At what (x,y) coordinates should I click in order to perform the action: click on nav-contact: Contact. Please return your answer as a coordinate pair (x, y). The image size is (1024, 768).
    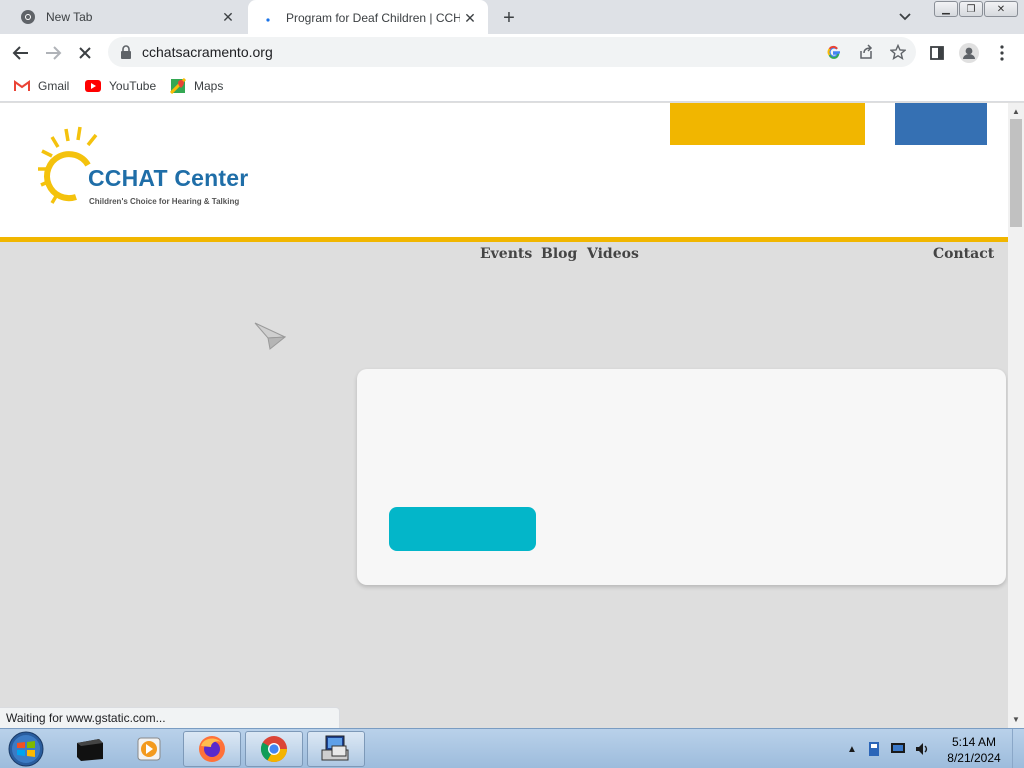
    Looking at the image, I should click on (963, 254).